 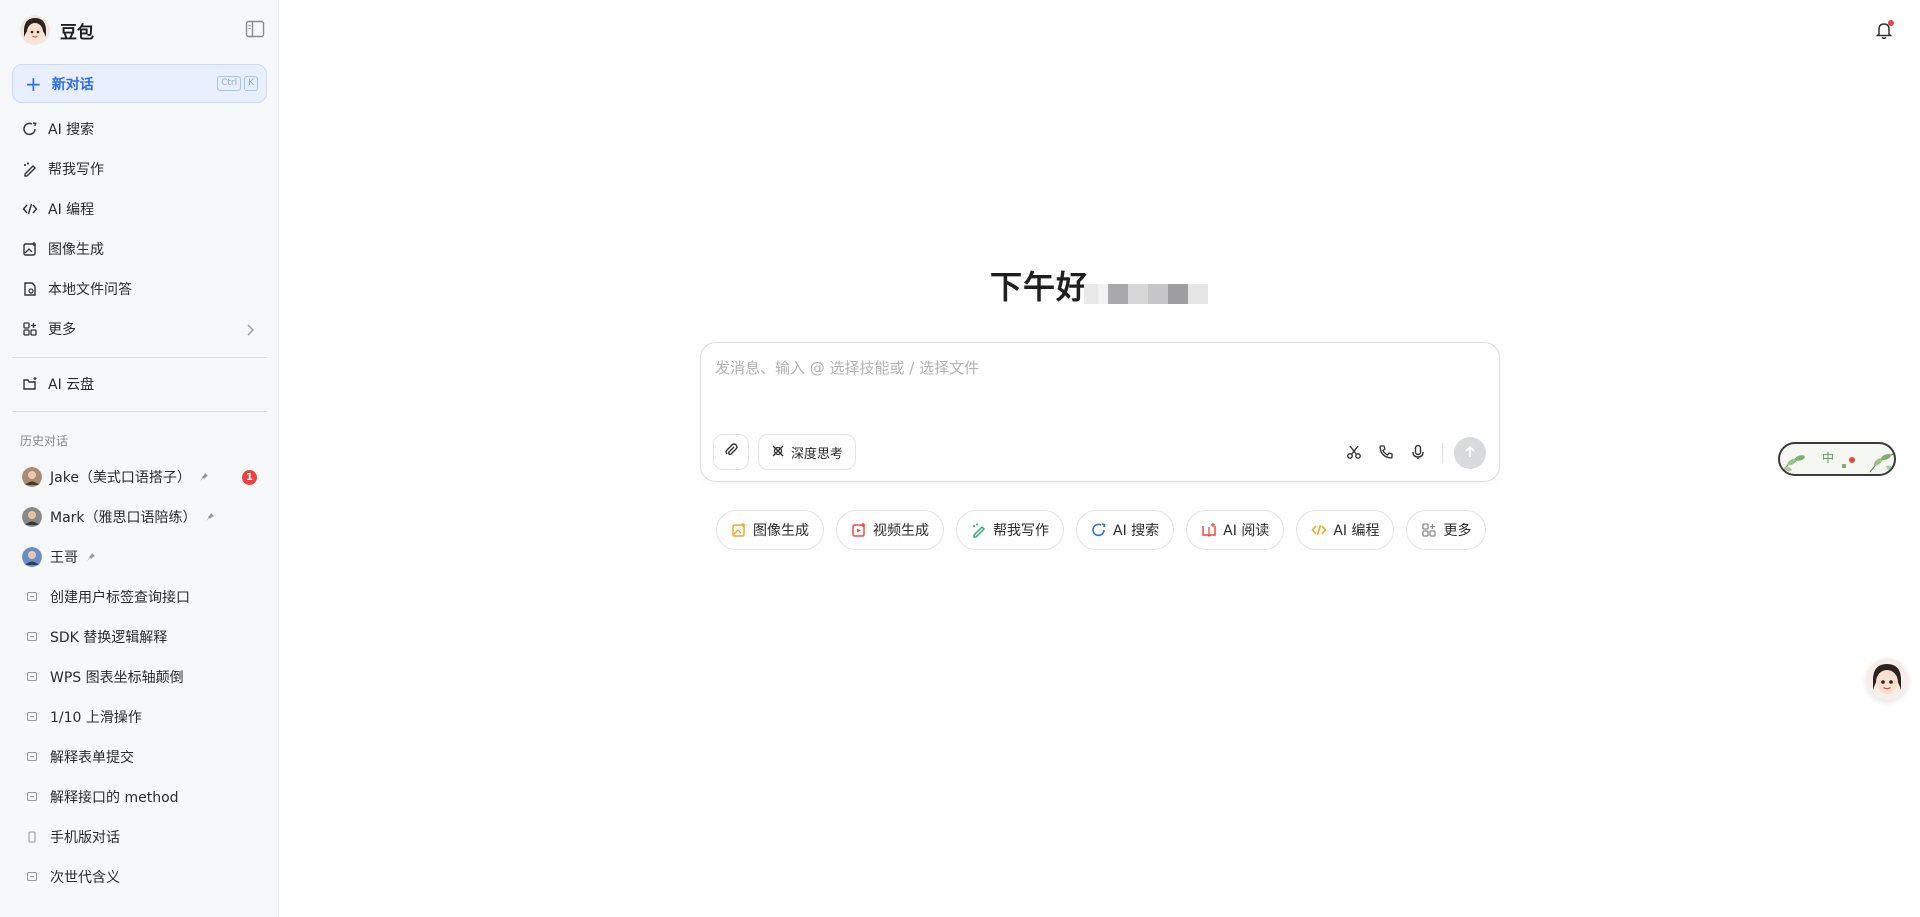 I want to click on history-item-label: 手机版对话, so click(x=85, y=838).